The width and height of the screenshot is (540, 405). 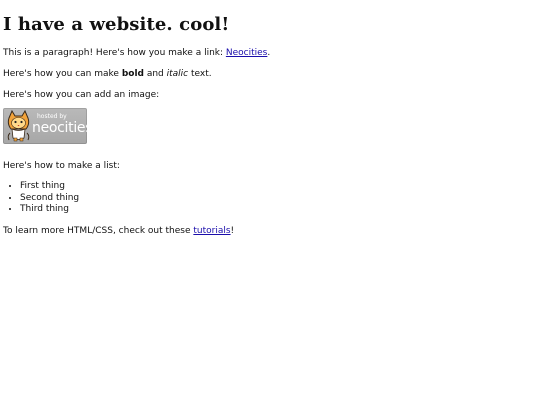 What do you see at coordinates (200, 74) in the screenshot?
I see `formatting-text-end: text.` at bounding box center [200, 74].